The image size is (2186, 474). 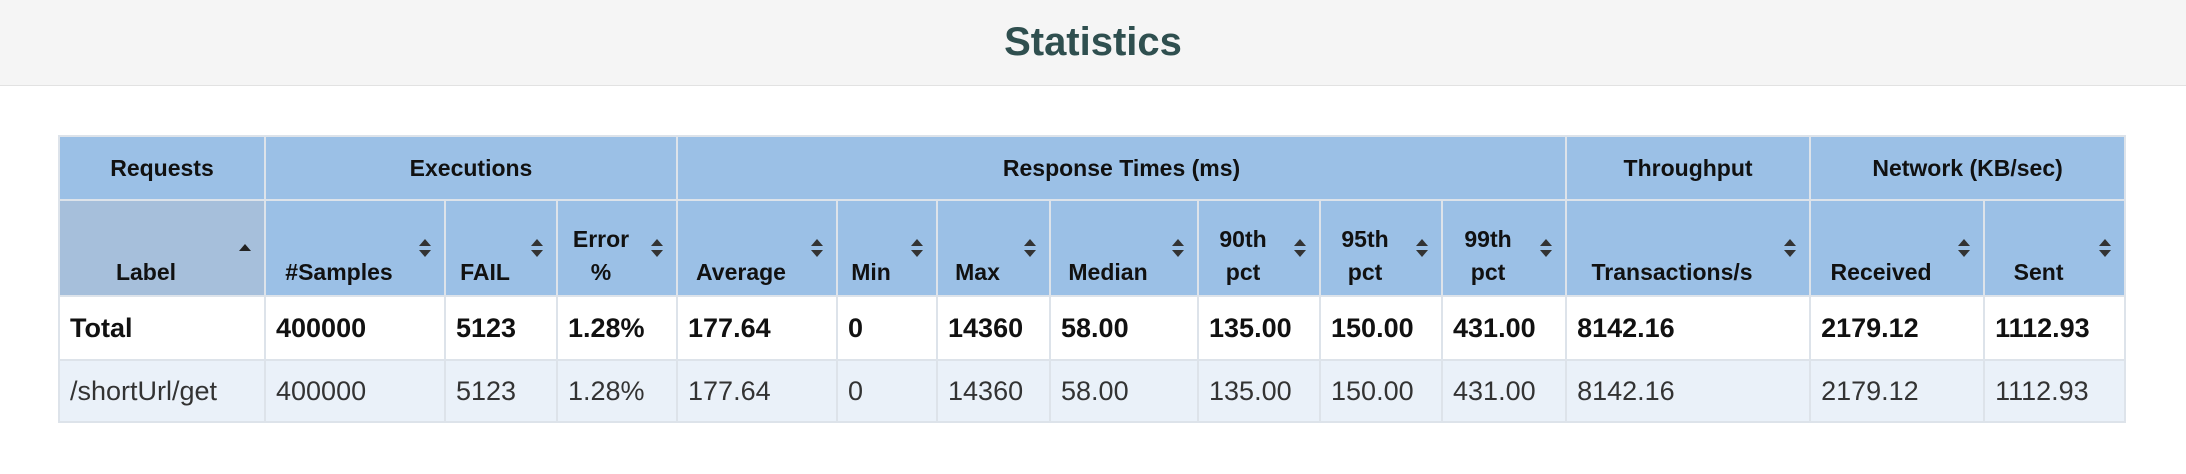 What do you see at coordinates (601, 255) in the screenshot?
I see `column-error-pct-text: Error %` at bounding box center [601, 255].